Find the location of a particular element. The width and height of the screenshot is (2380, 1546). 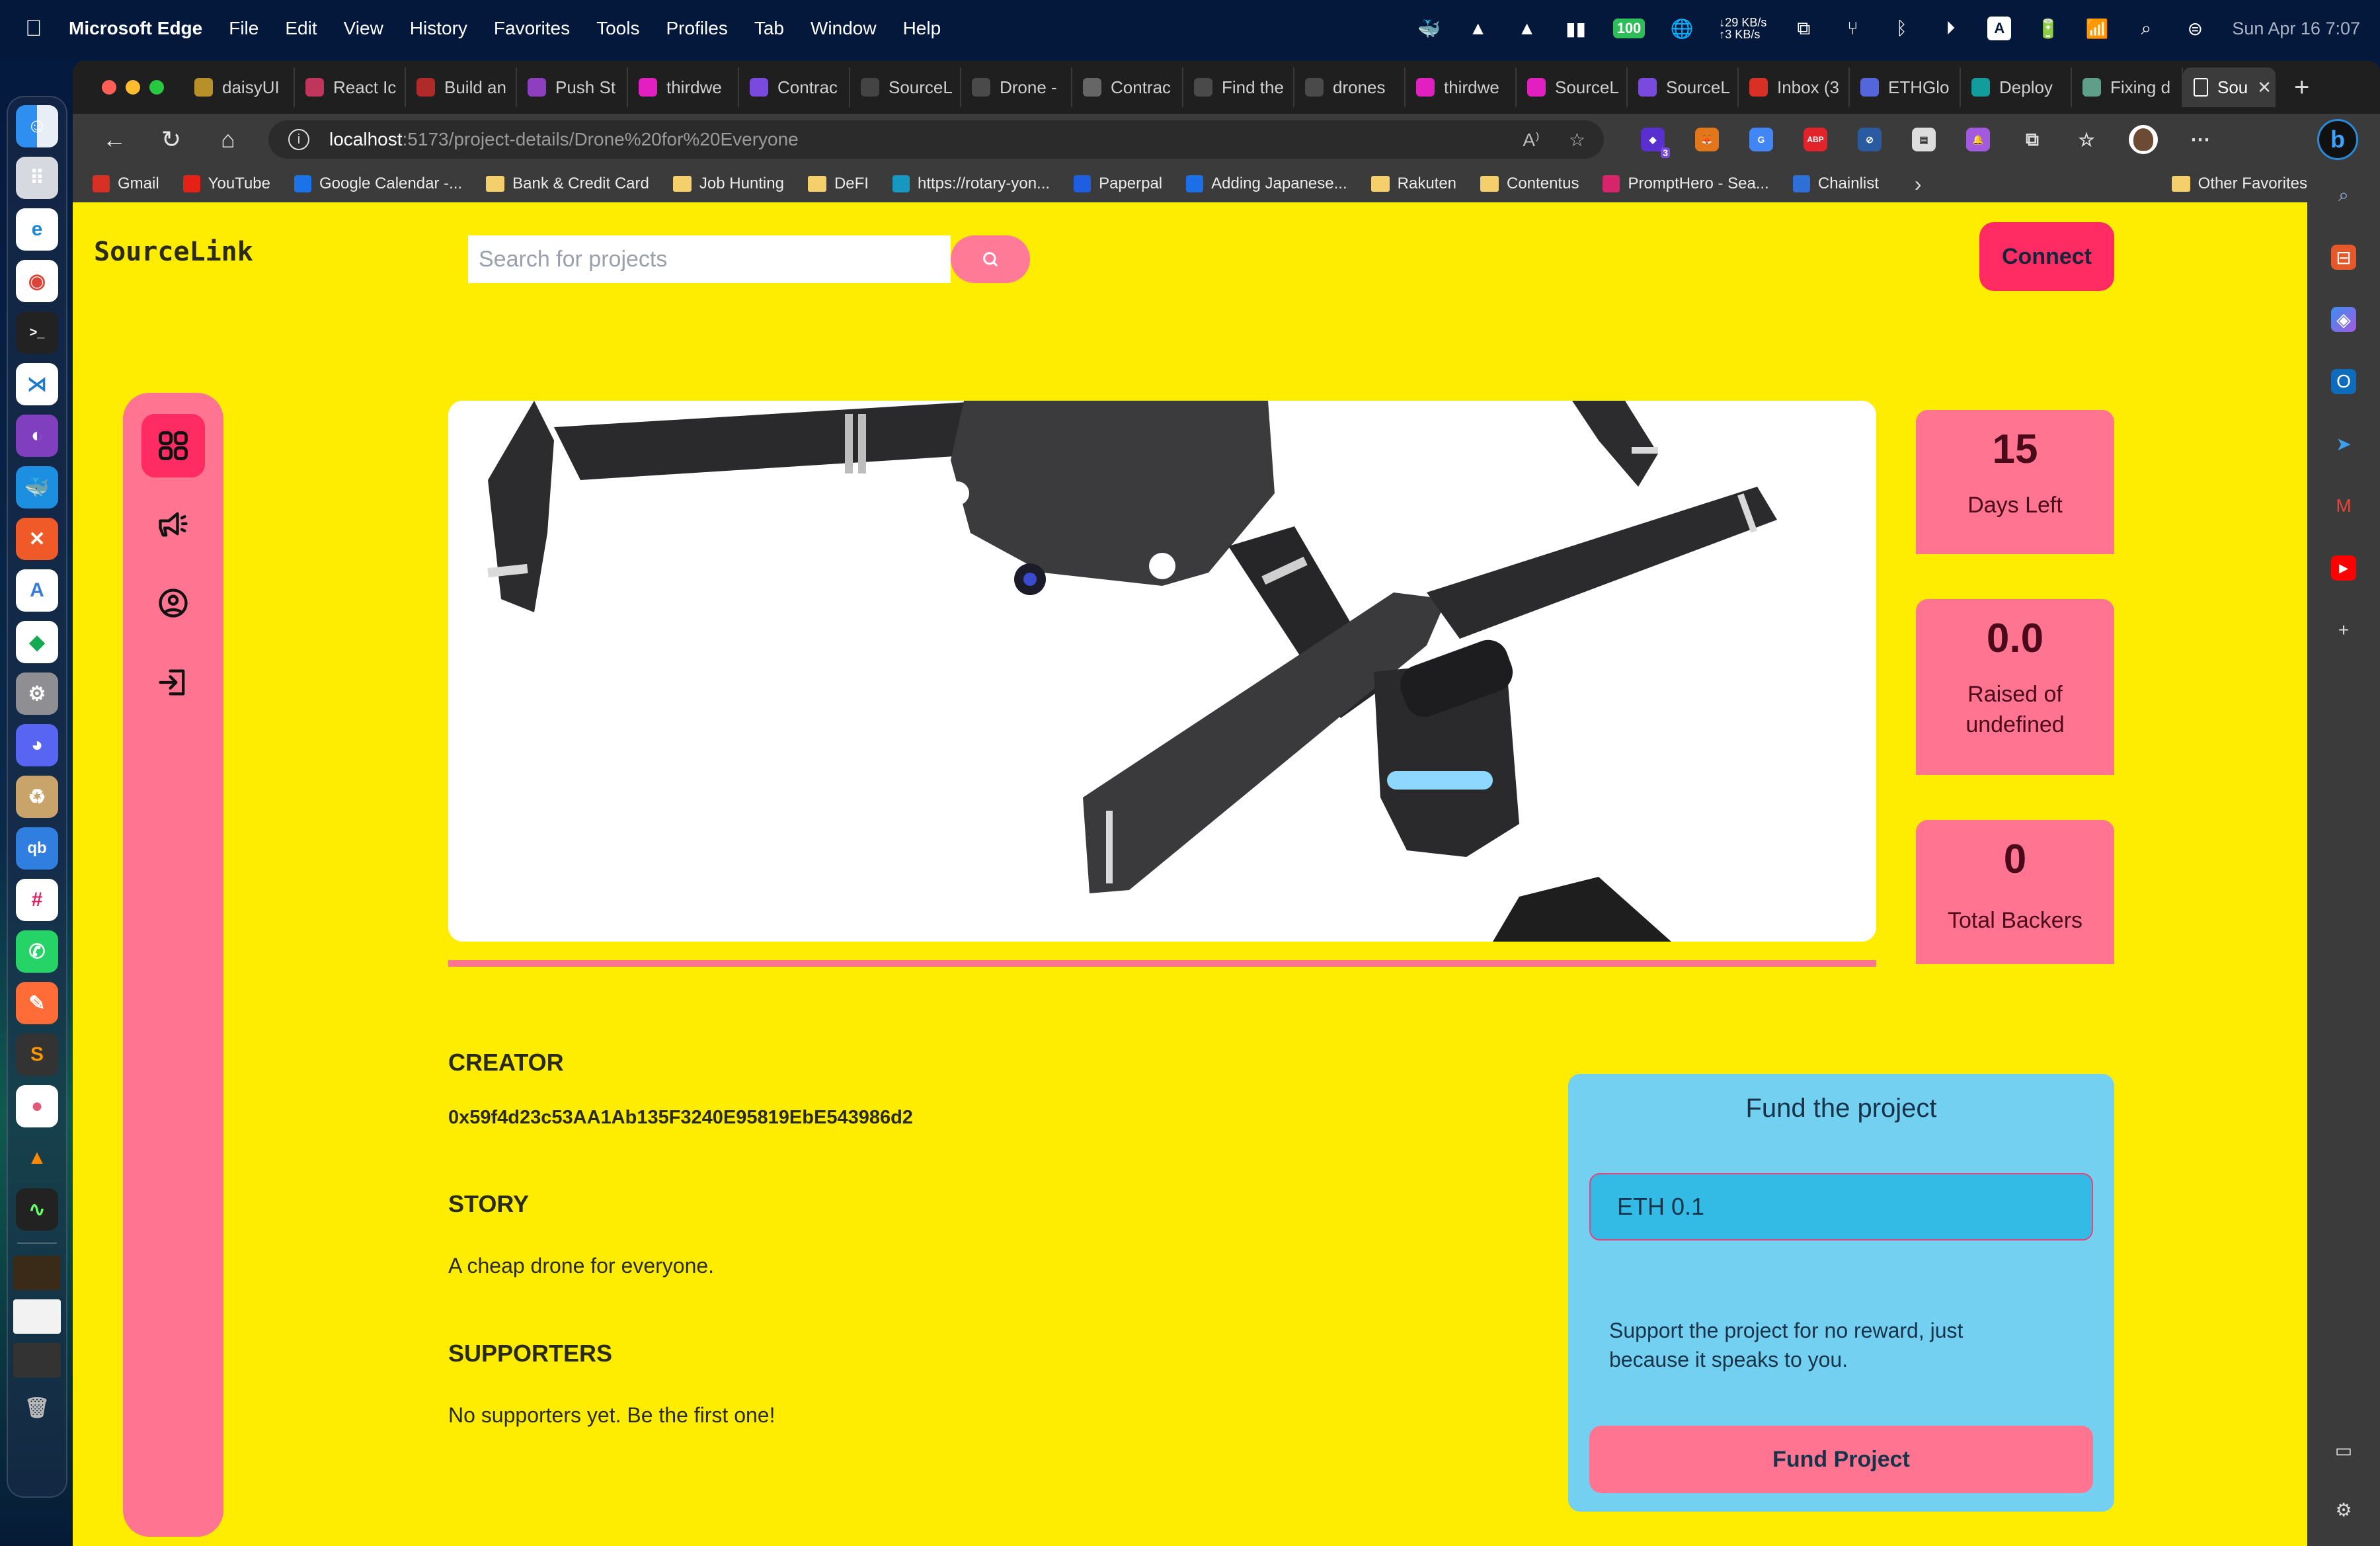

chrome-icon: ◉ is located at coordinates (37, 281).